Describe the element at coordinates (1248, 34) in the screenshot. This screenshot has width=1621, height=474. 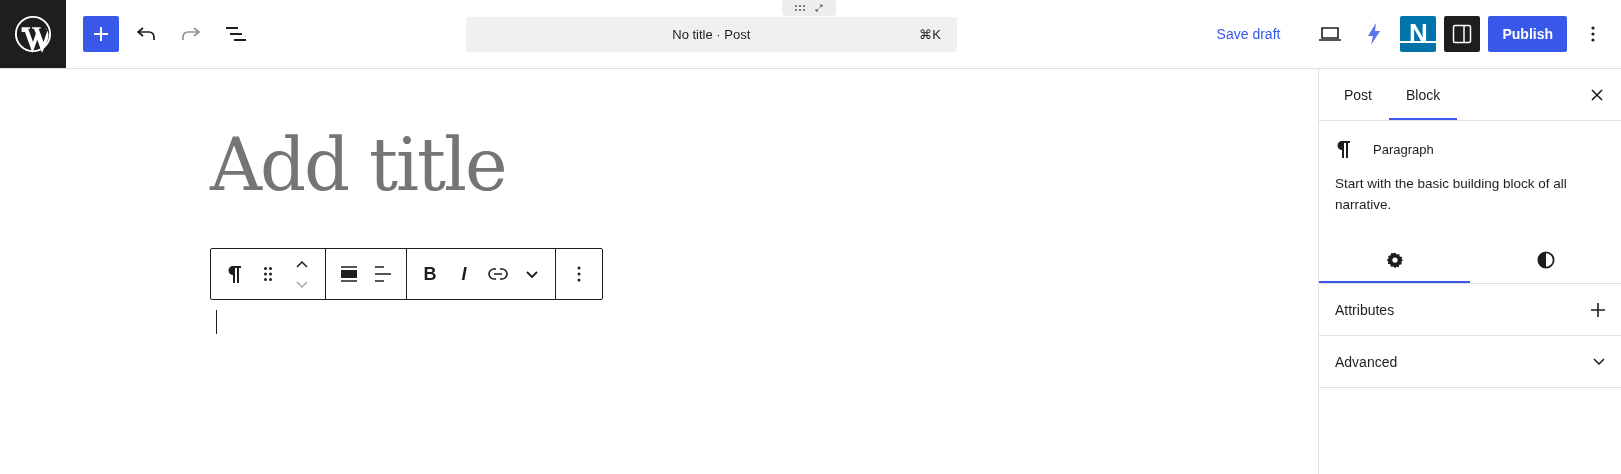
I see `save-draft-link: Save draft` at that location.